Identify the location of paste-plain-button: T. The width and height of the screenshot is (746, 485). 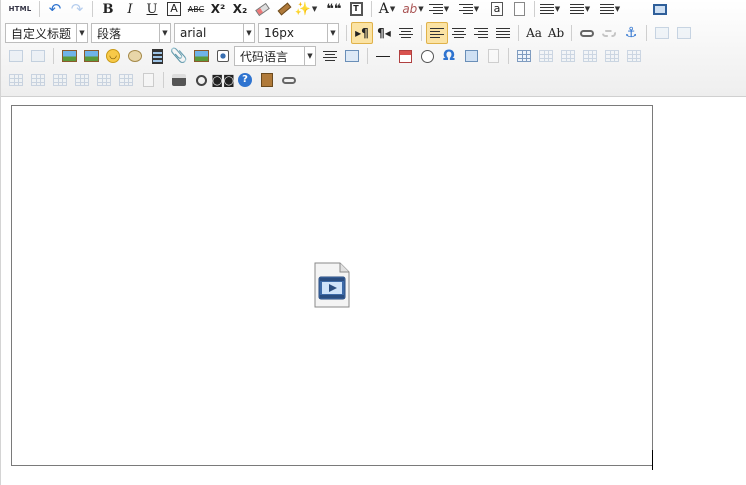
(356, 10).